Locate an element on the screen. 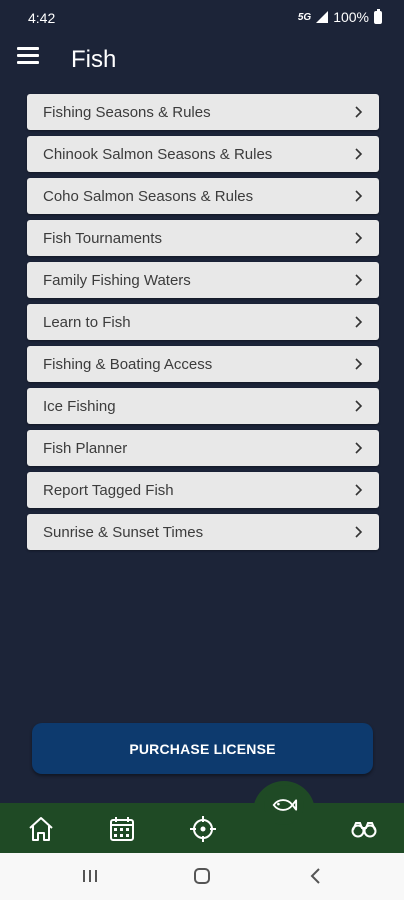 The image size is (404, 900). menu-item-sunrise-sunset-times: Sunrise & Sunset Times is located at coordinates (203, 532).